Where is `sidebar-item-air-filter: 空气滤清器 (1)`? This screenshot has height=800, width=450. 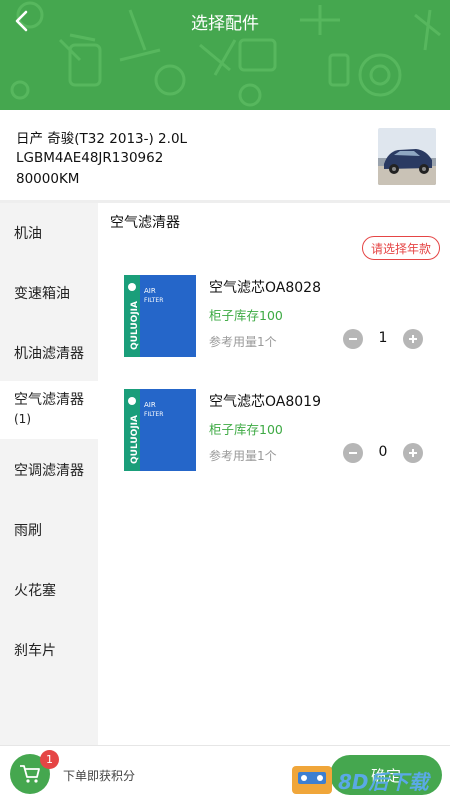 sidebar-item-air-filter: 空气滤清器 (1) is located at coordinates (49, 410).